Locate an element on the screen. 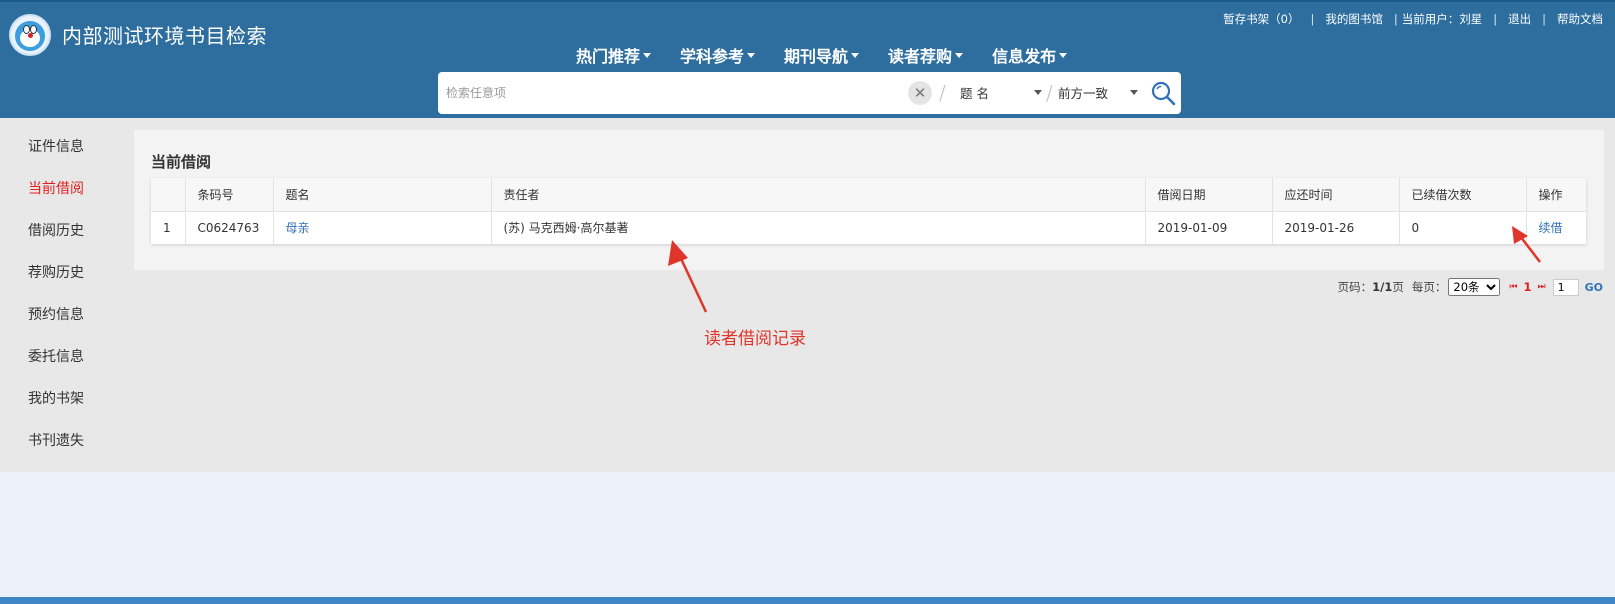  col-header-due-date: 应还时间 is located at coordinates (1336, 195).